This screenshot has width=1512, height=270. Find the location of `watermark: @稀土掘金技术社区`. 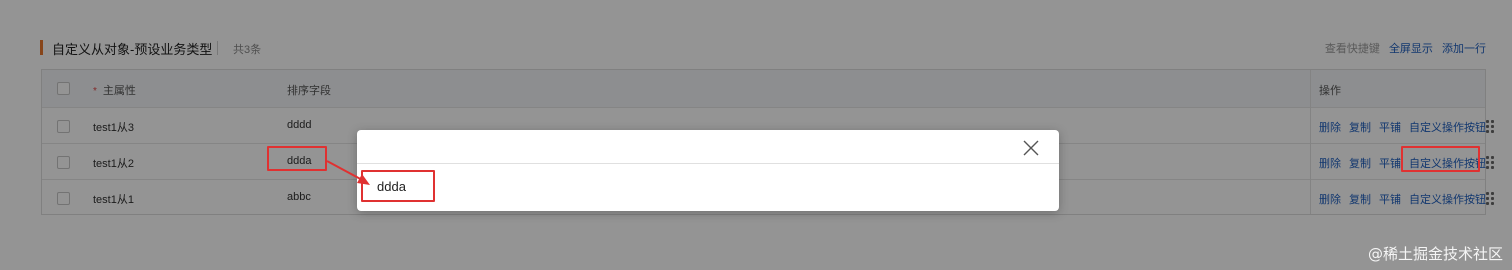

watermark: @稀土掘金技术社区 is located at coordinates (1435, 254).